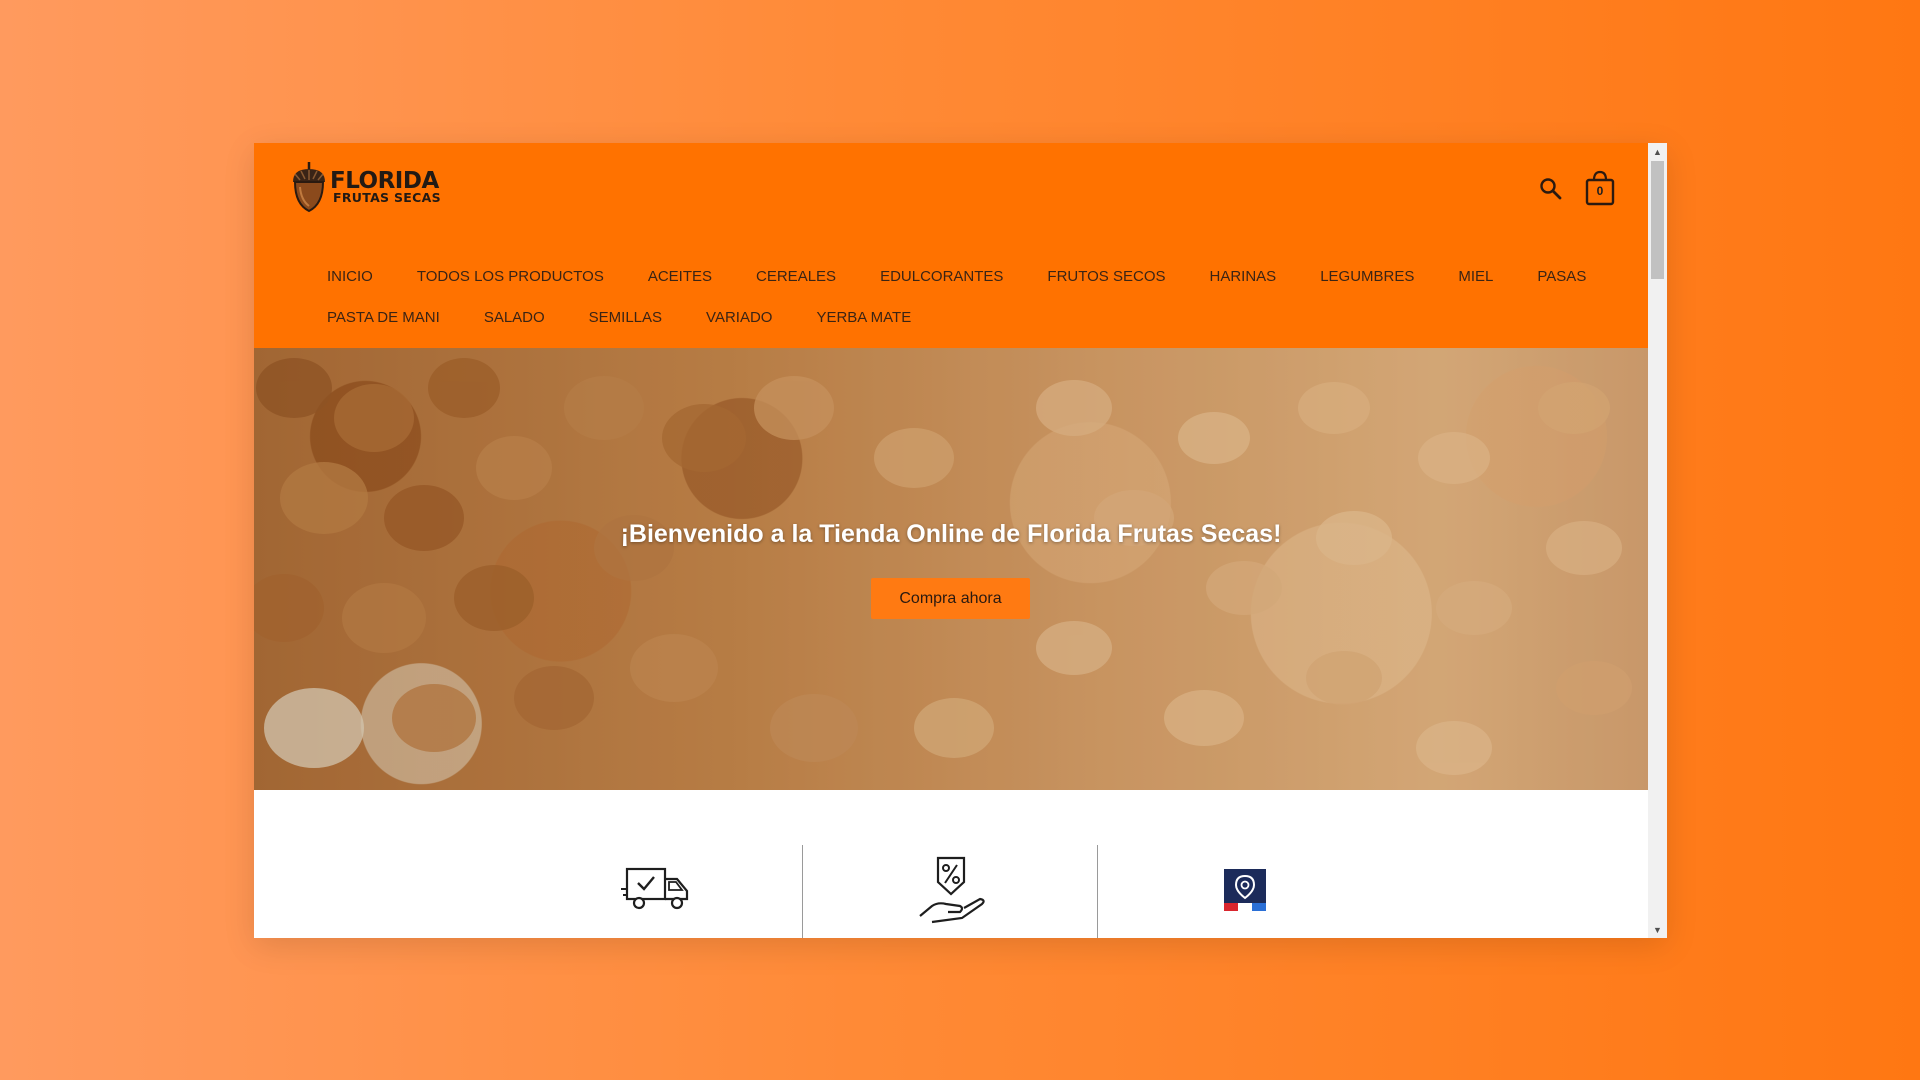  What do you see at coordinates (387, 197) in the screenshot?
I see `brand-tagline: FRUTAS SECAS` at bounding box center [387, 197].